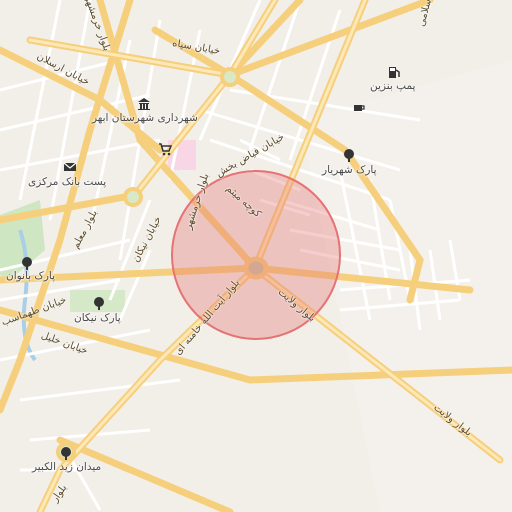 This screenshot has height=512, width=512. What do you see at coordinates (97, 318) in the screenshot?
I see `label-park-nikan: پارک نیکان` at bounding box center [97, 318].